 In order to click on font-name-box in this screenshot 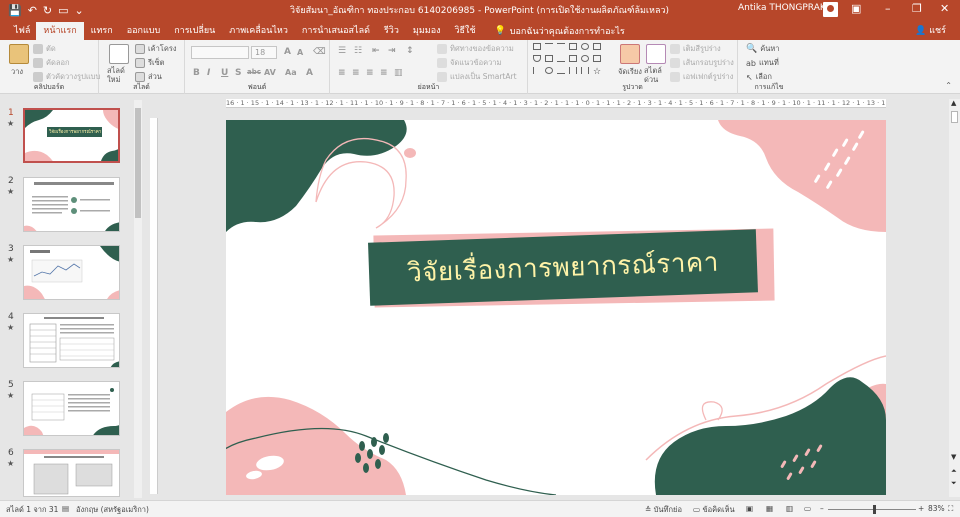, I will do `click(220, 52)`.